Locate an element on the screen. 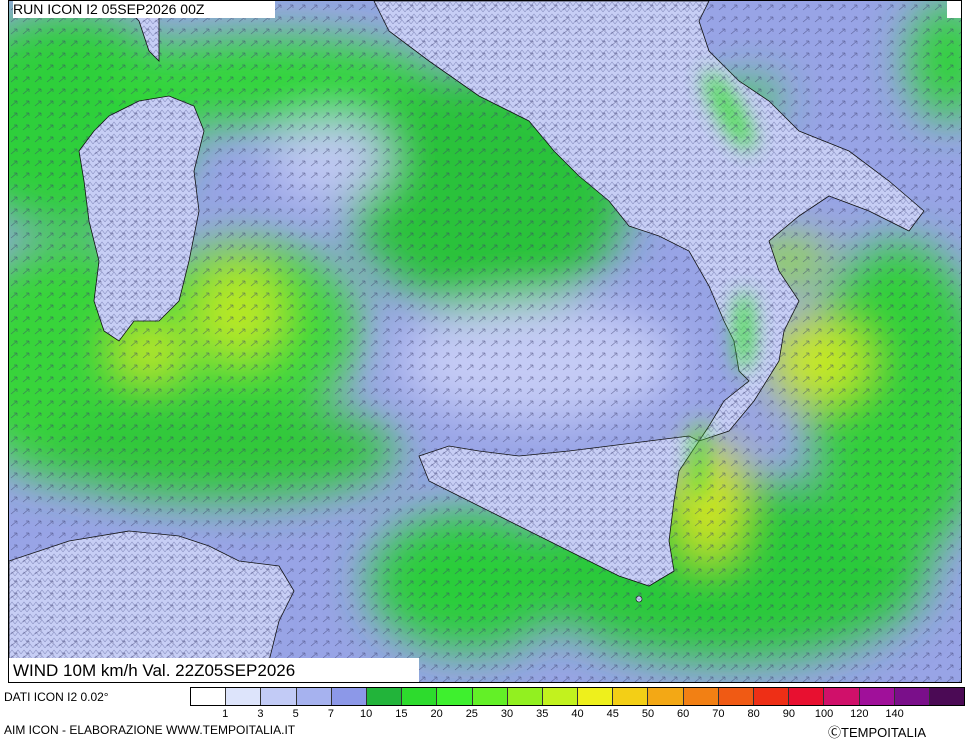  legend-tick-label: 5 is located at coordinates (295, 714).